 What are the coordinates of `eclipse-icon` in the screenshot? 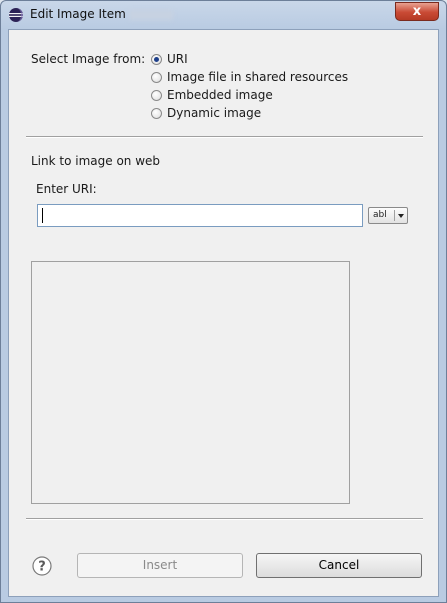 It's located at (16, 15).